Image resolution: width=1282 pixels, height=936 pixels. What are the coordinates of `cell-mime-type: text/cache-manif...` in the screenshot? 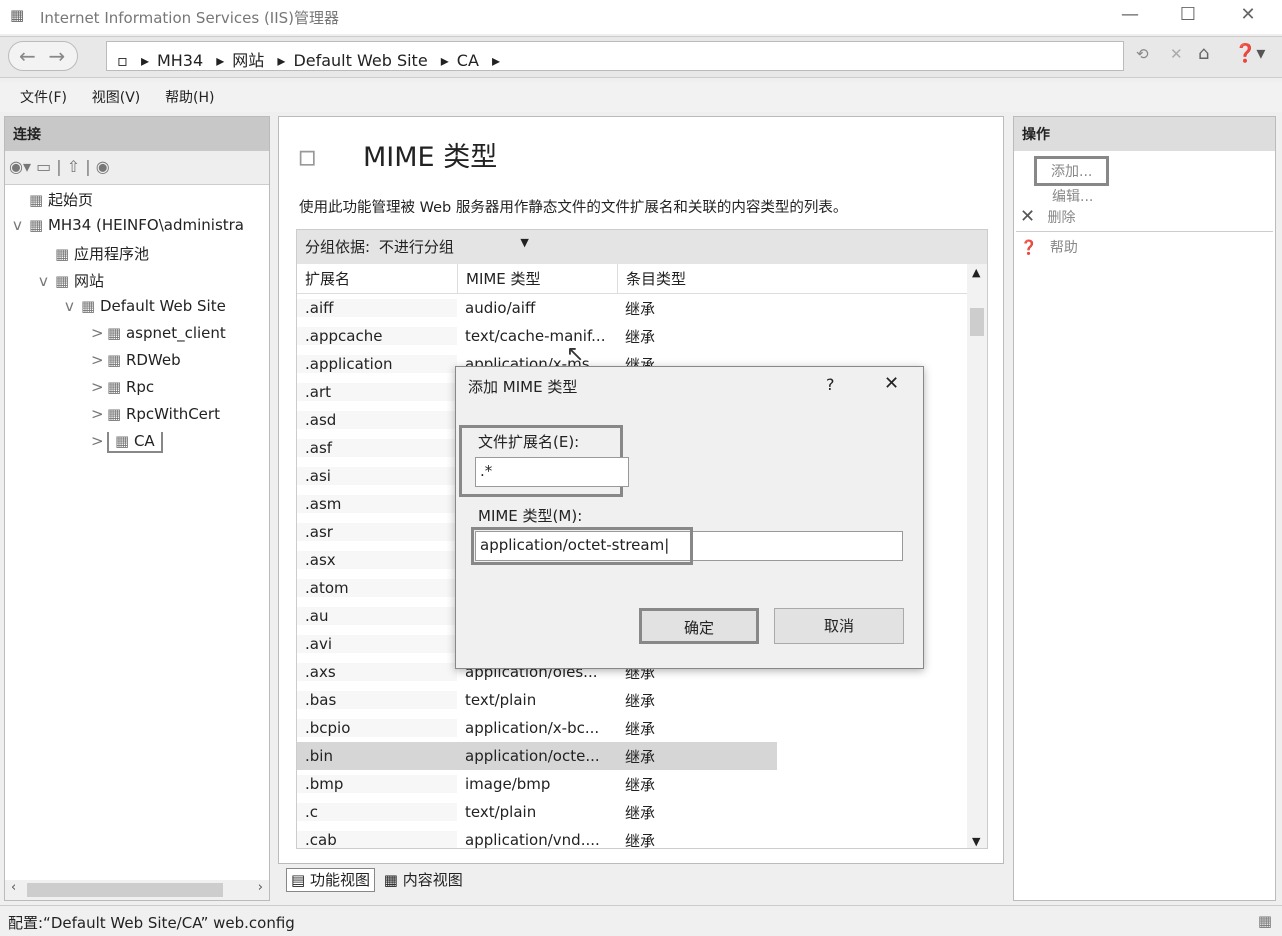 It's located at (535, 336).